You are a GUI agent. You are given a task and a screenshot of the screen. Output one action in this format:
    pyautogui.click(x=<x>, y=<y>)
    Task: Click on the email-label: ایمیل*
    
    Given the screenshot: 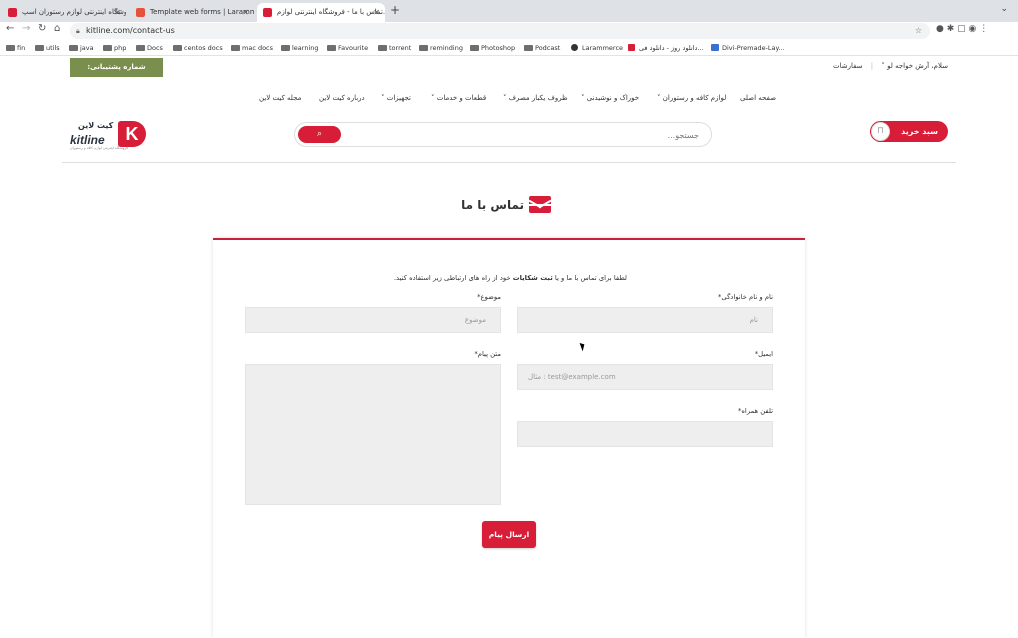 What is the action you would take?
    pyautogui.click(x=763, y=354)
    